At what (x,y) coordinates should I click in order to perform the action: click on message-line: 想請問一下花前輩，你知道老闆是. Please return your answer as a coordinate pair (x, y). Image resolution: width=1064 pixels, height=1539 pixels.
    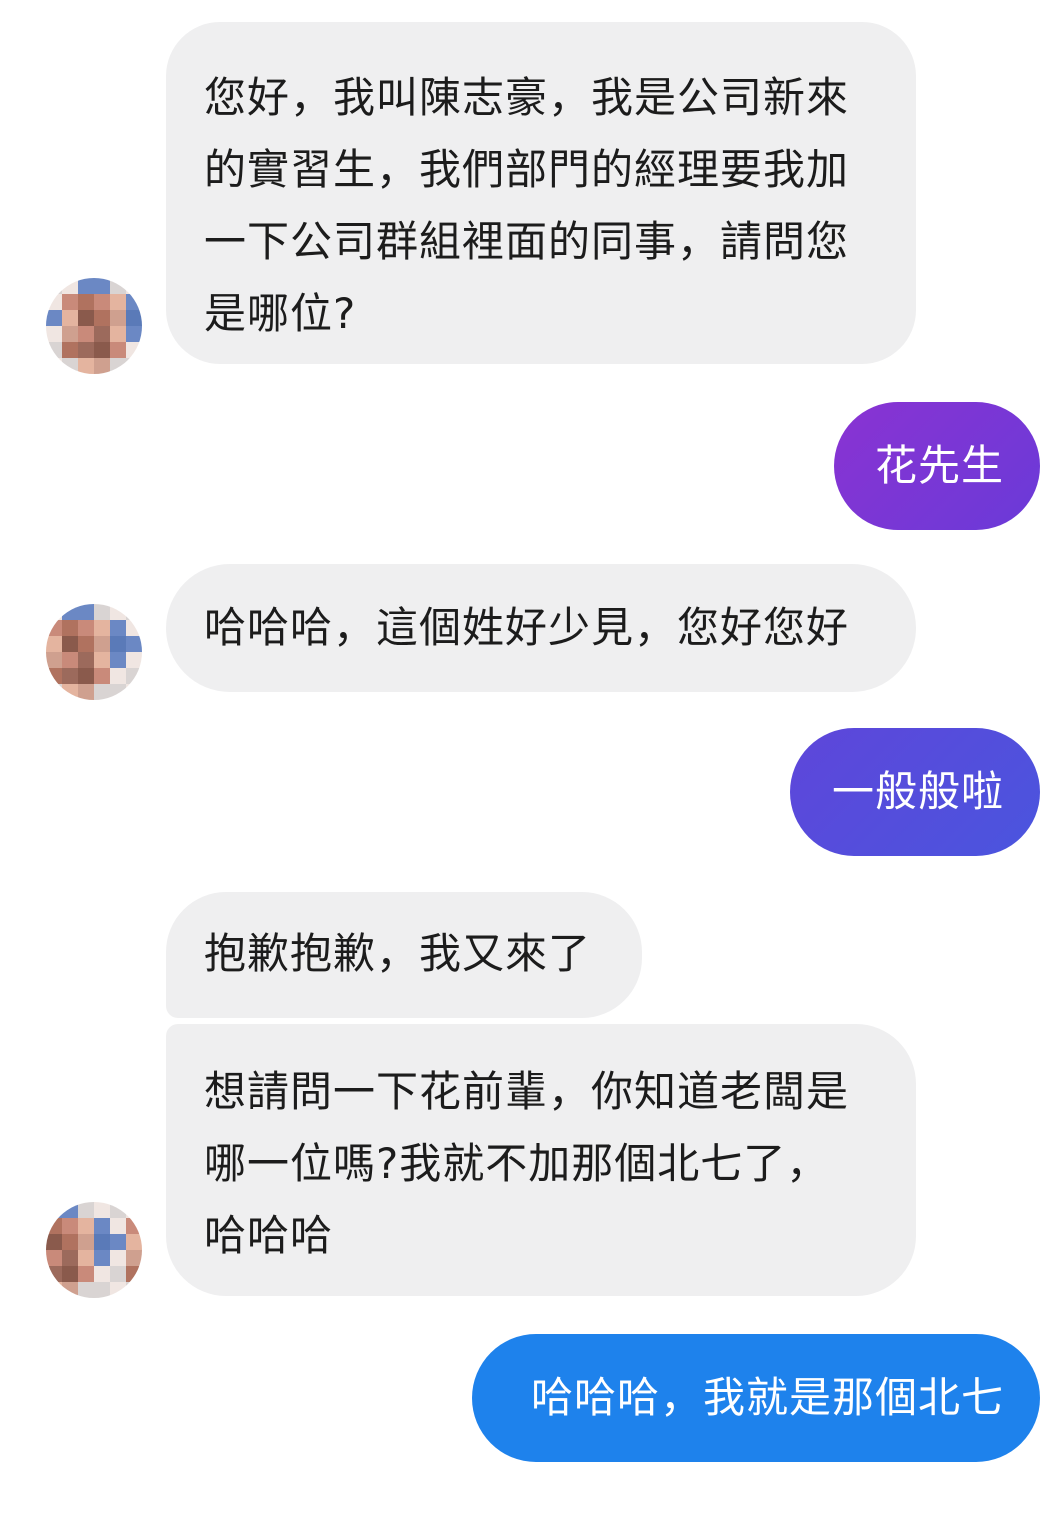
    Looking at the image, I should click on (527, 1091).